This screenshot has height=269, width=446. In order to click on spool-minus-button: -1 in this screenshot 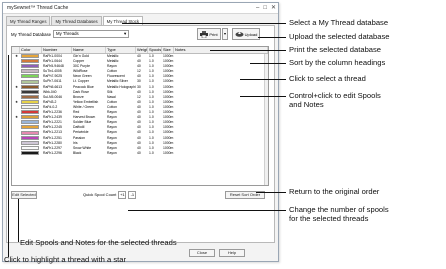, I will do `click(132, 195)`.